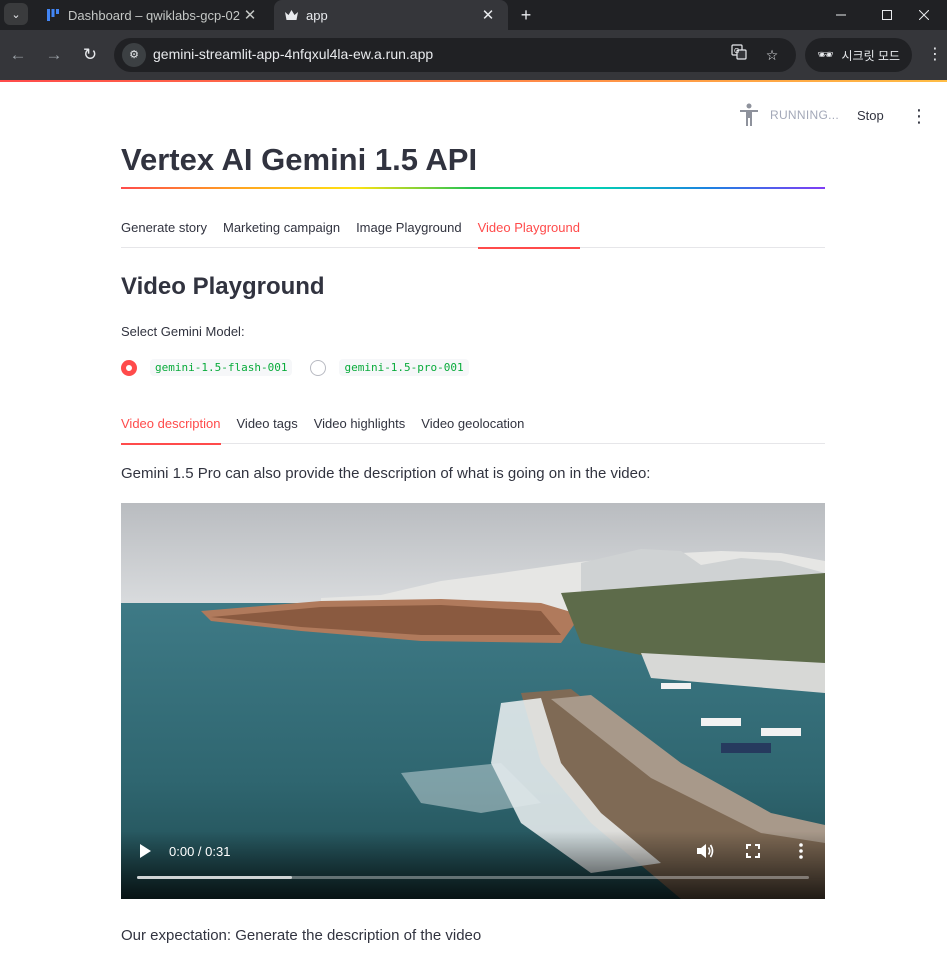 This screenshot has width=947, height=971. I want to click on bookmark-star-icon: ☆, so click(772, 55).